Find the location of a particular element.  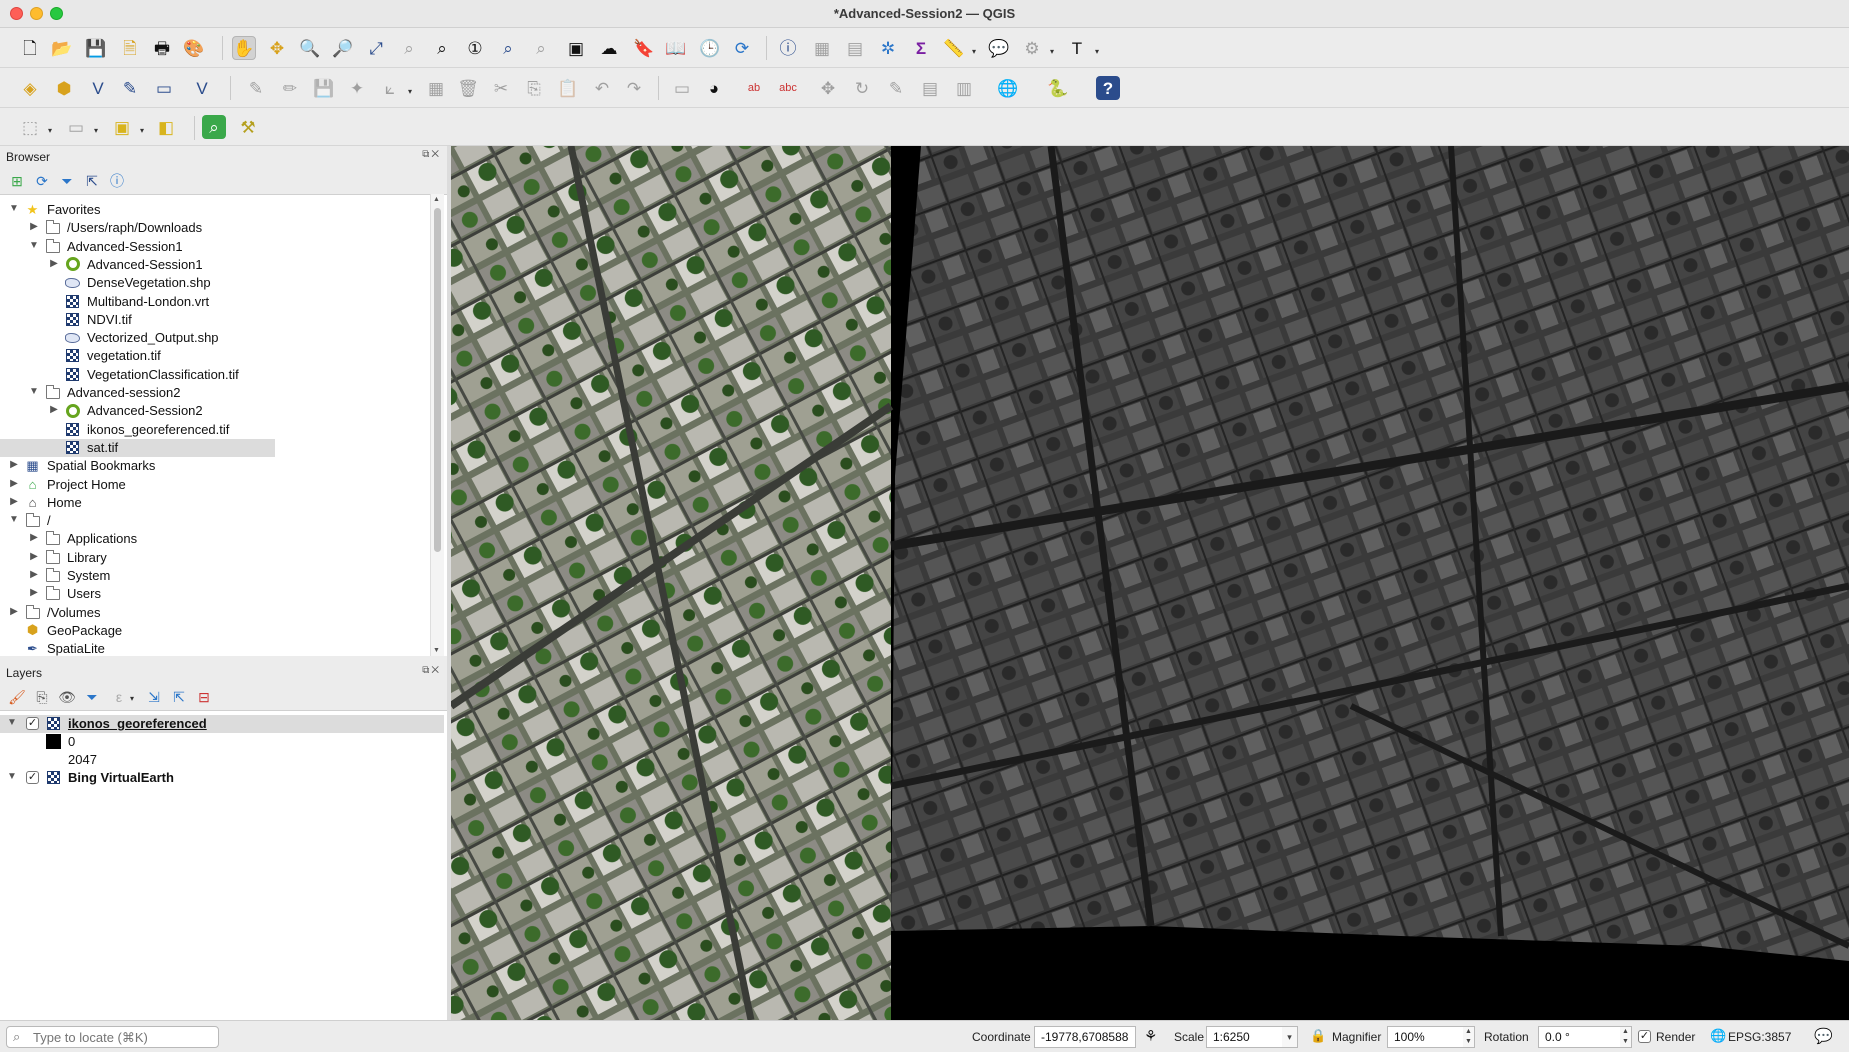

browser-item: ▼ Advanced-Session1 is located at coordinates (214, 247).